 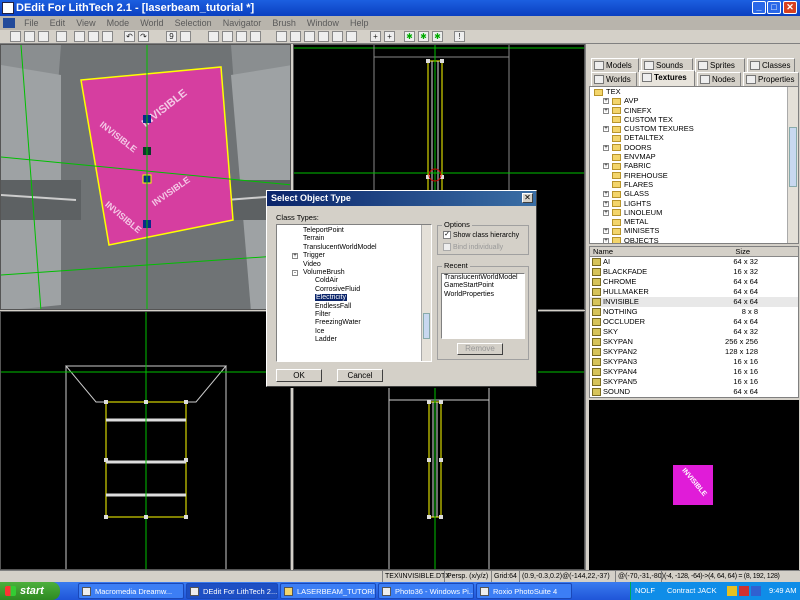 I want to click on recent-item: TranslucentWorldModel, so click(x=483, y=278).